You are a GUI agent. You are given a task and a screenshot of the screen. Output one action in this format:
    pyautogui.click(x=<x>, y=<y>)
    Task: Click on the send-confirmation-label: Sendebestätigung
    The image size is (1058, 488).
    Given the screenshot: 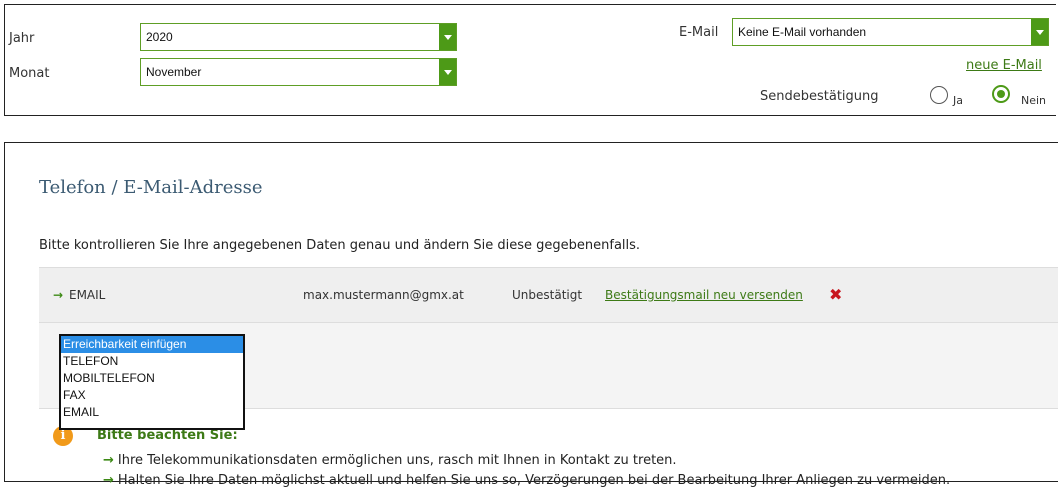 What is the action you would take?
    pyautogui.click(x=819, y=96)
    